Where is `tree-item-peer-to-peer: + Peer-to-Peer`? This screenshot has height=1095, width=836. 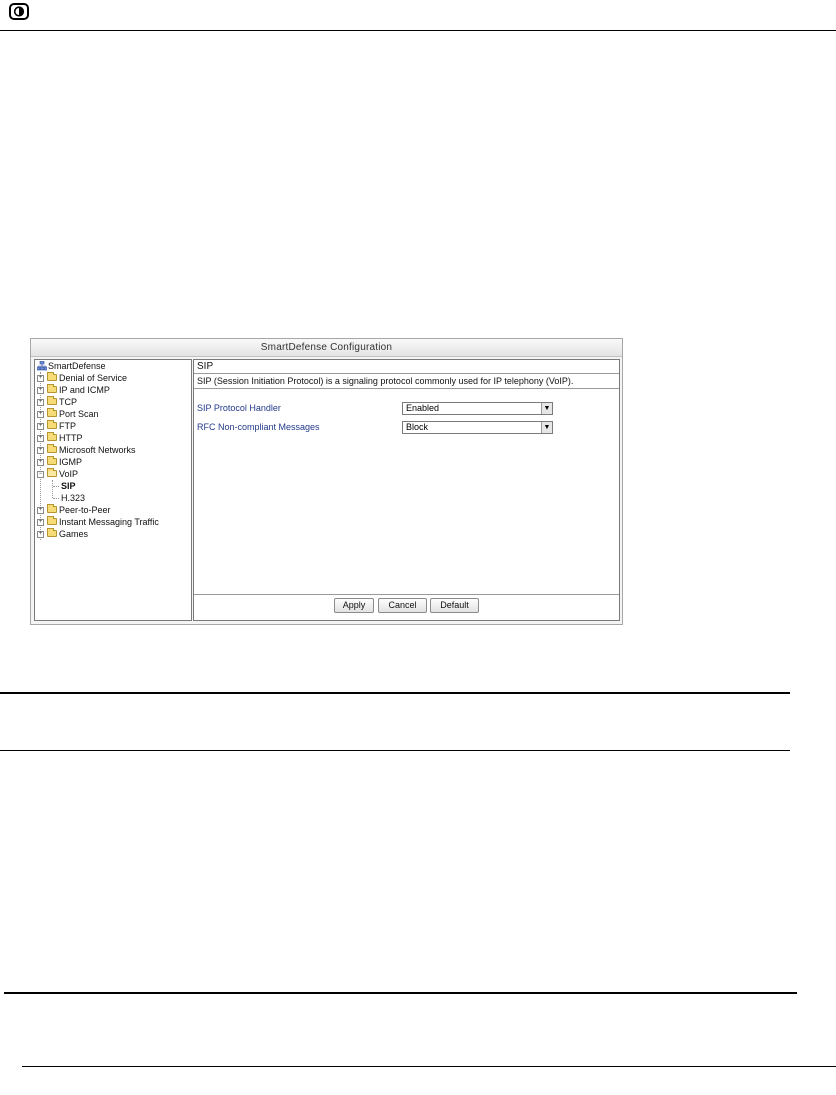 tree-item-peer-to-peer: + Peer-to-Peer is located at coordinates (113, 510).